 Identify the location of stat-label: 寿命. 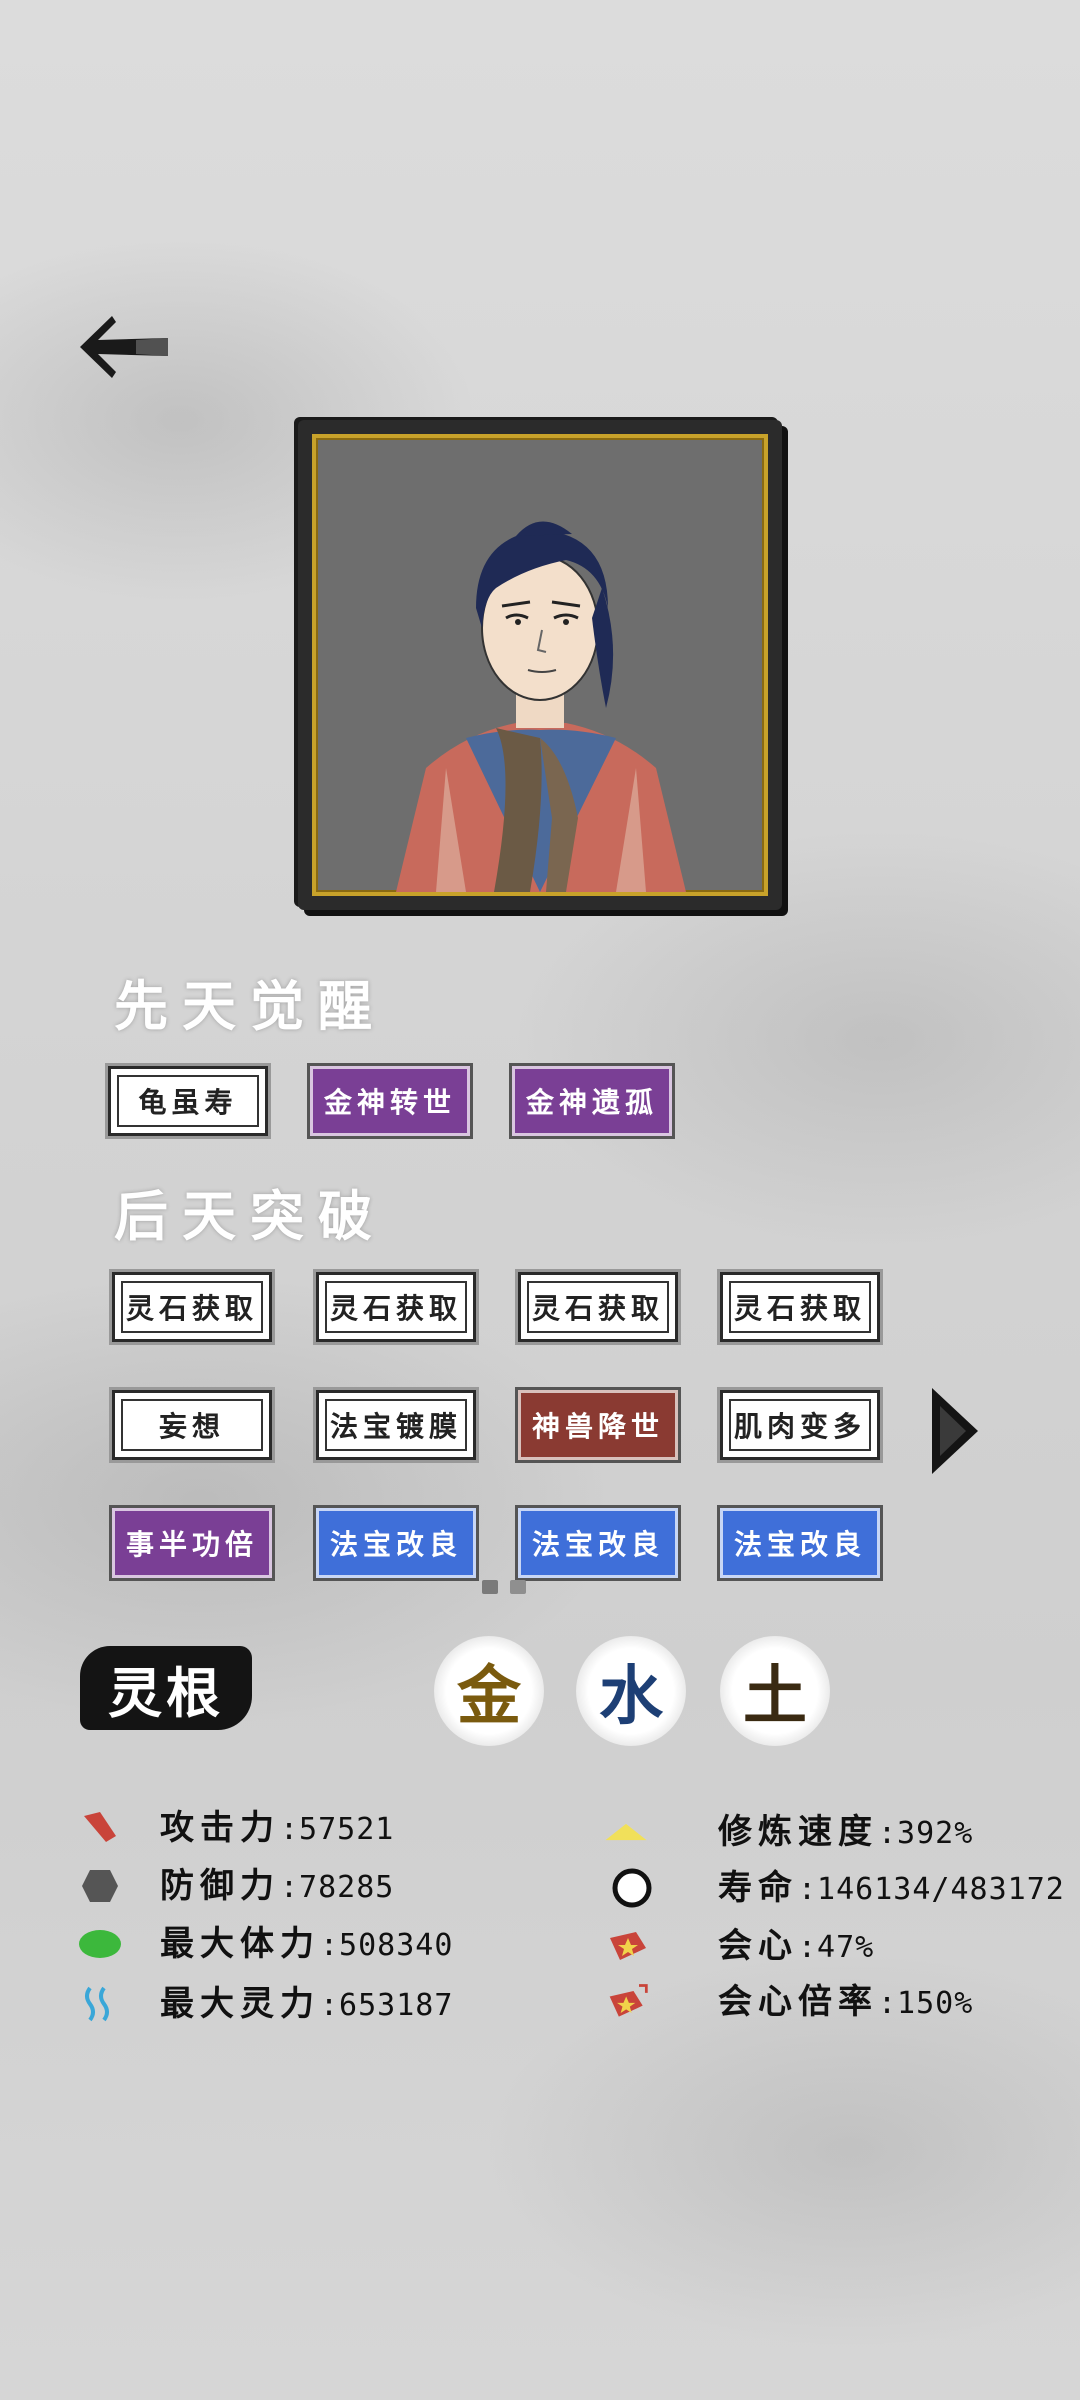
(758, 1888).